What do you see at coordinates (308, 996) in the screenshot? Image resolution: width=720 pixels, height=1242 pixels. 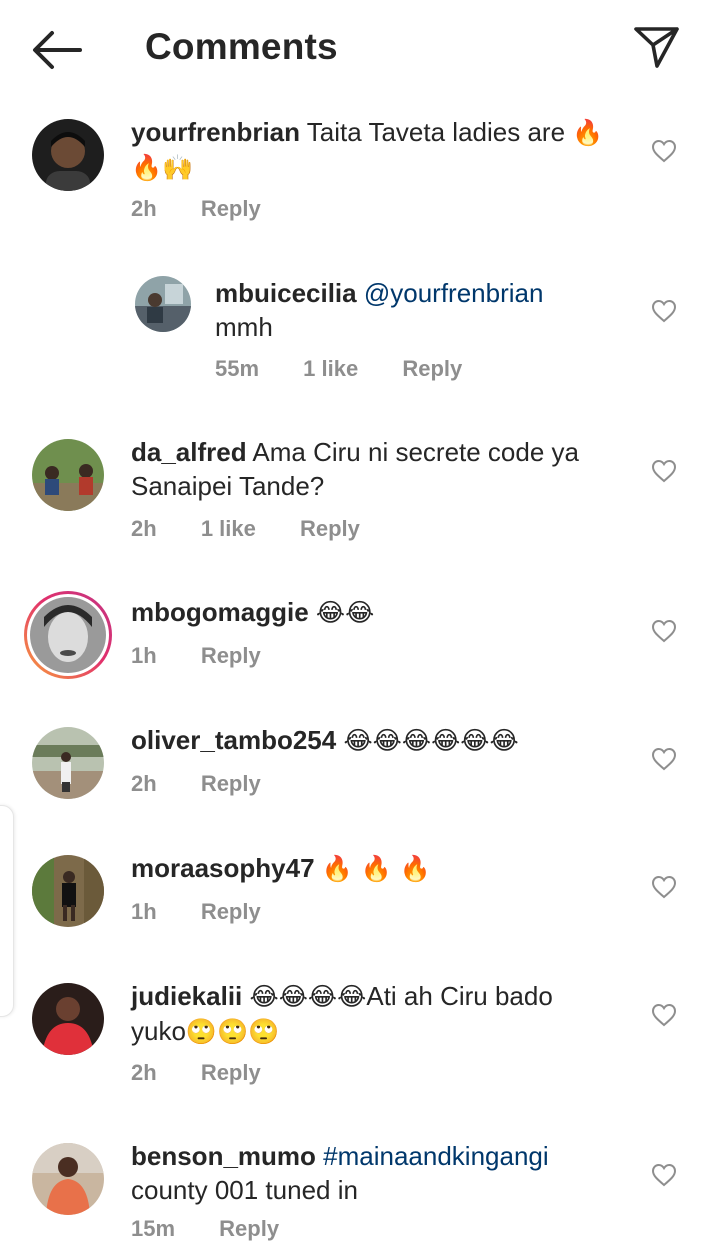 I see `emoji-line: 😂😂😂😂` at bounding box center [308, 996].